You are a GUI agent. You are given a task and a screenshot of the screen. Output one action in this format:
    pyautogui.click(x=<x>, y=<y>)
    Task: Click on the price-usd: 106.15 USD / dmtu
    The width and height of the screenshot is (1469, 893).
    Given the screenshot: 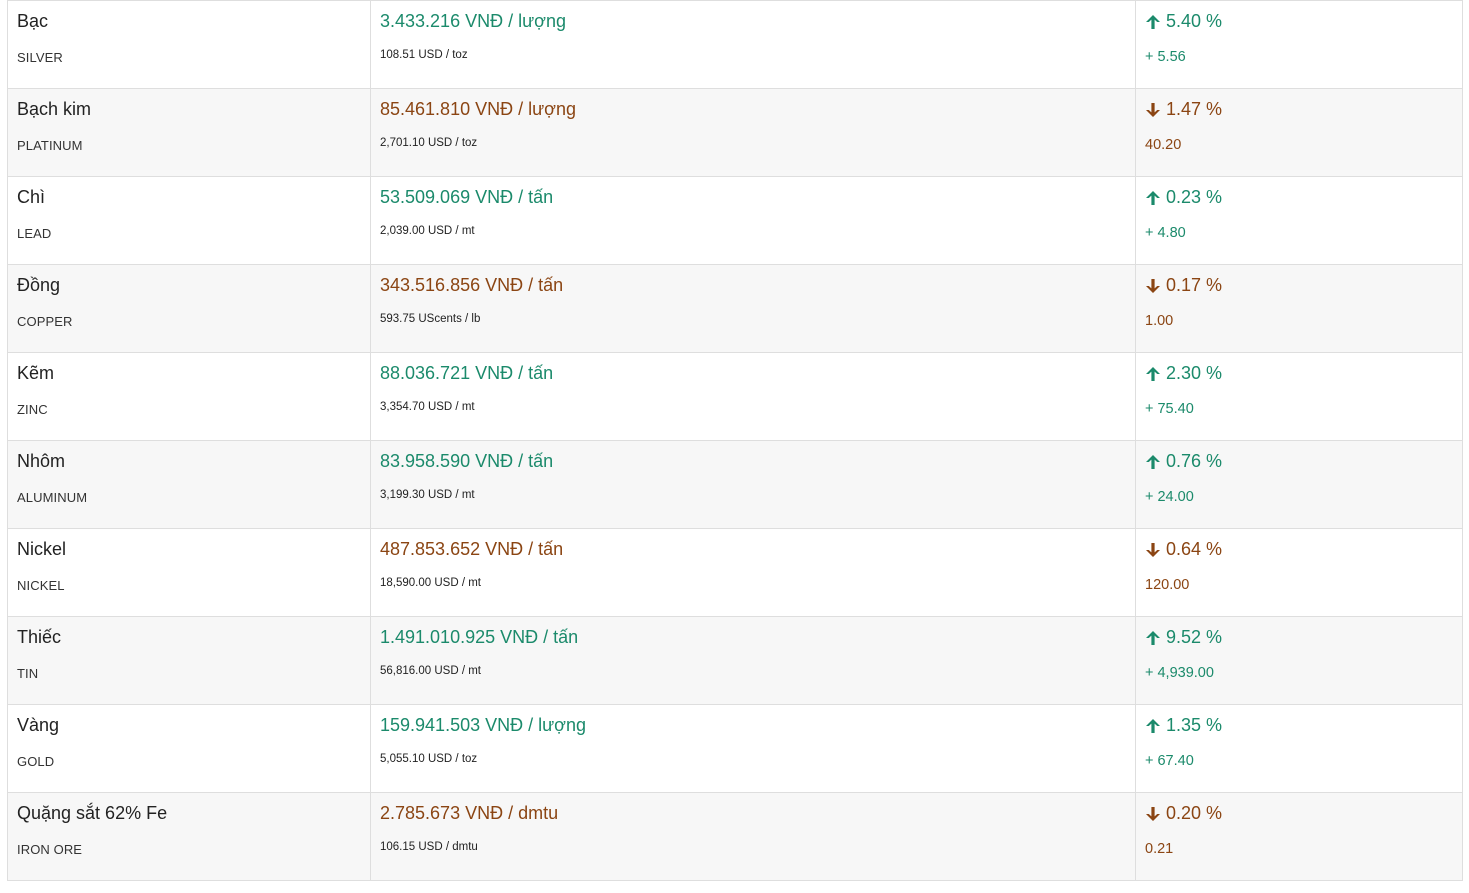 What is the action you would take?
    pyautogui.click(x=429, y=847)
    